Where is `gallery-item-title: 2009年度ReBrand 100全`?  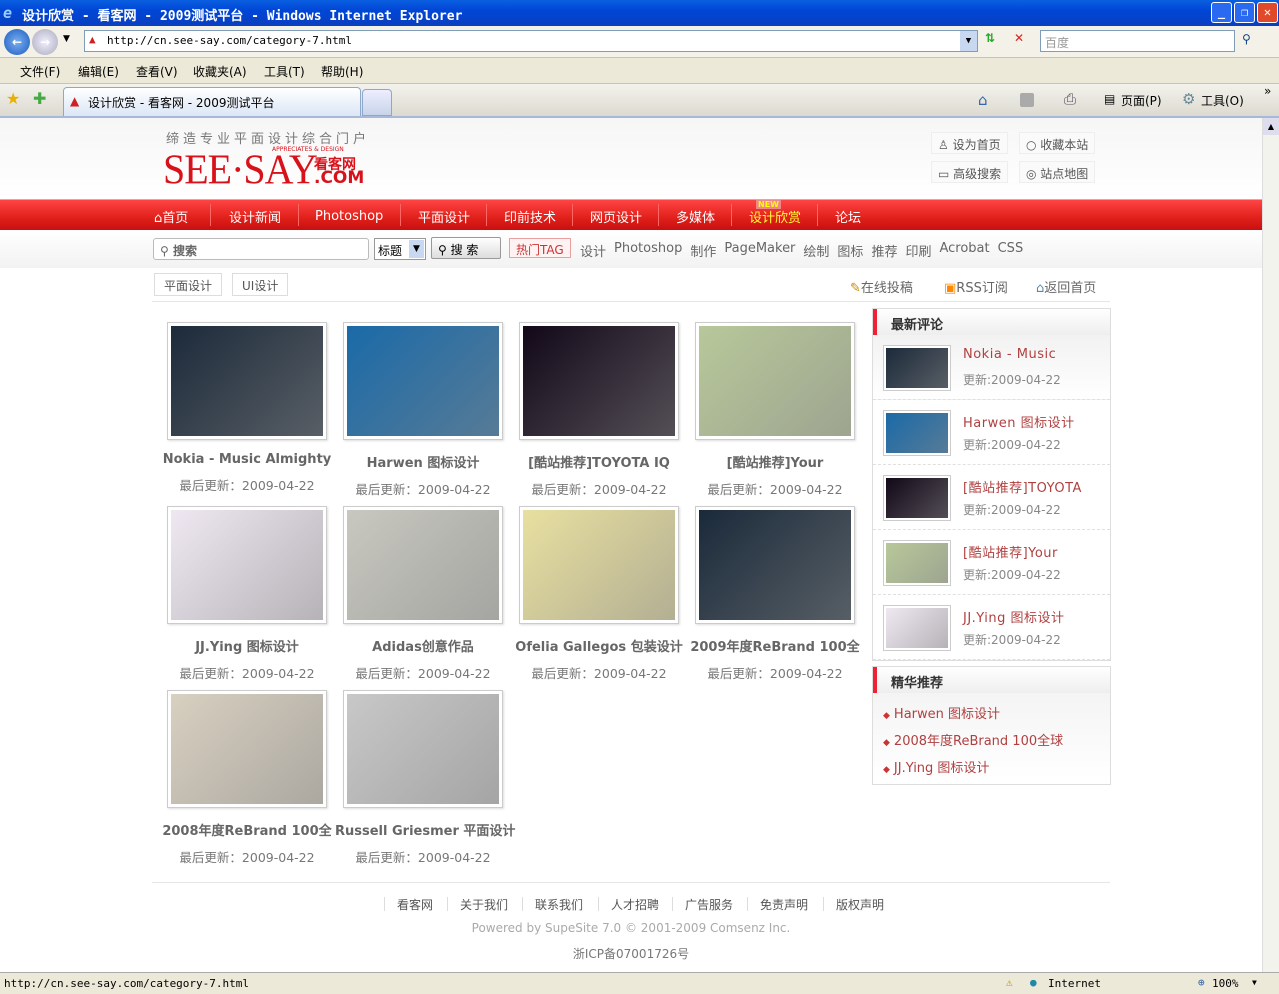
gallery-item-title: 2009年度ReBrand 100全 is located at coordinates (775, 645).